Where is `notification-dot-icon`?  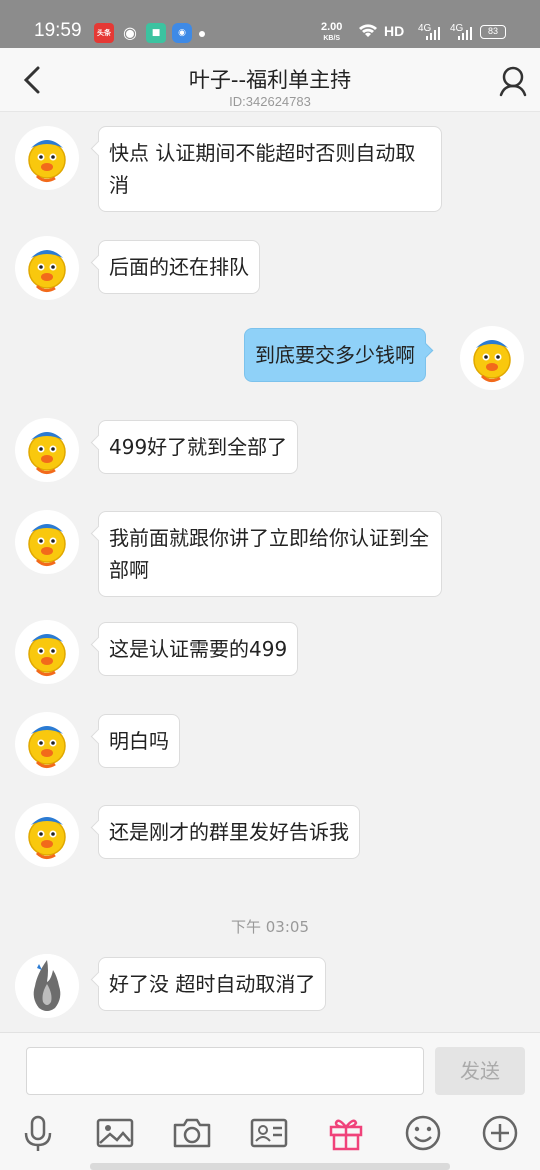 notification-dot-icon is located at coordinates (202, 34).